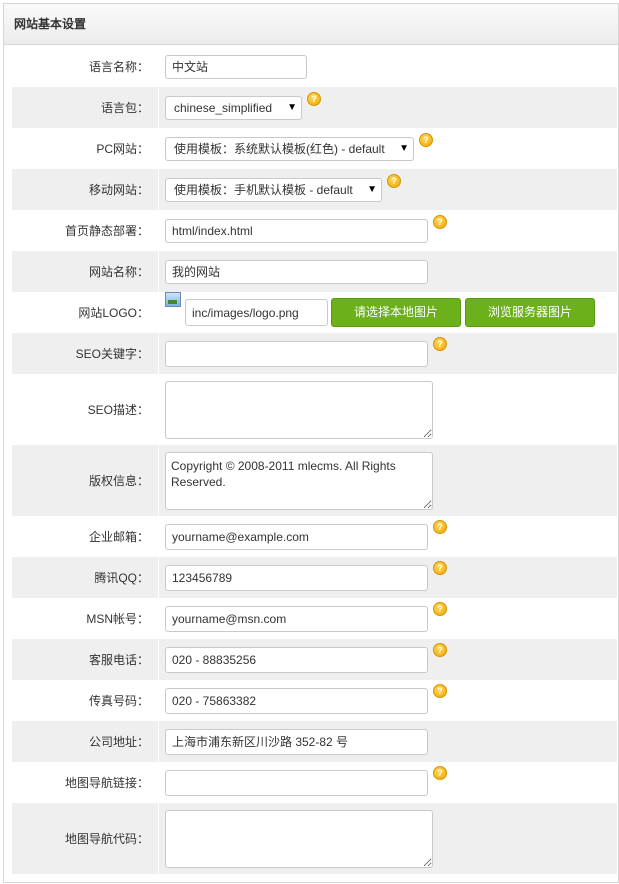 This screenshot has width=619, height=884. Describe the element at coordinates (173, 299) in the screenshot. I see `image-icon` at that location.